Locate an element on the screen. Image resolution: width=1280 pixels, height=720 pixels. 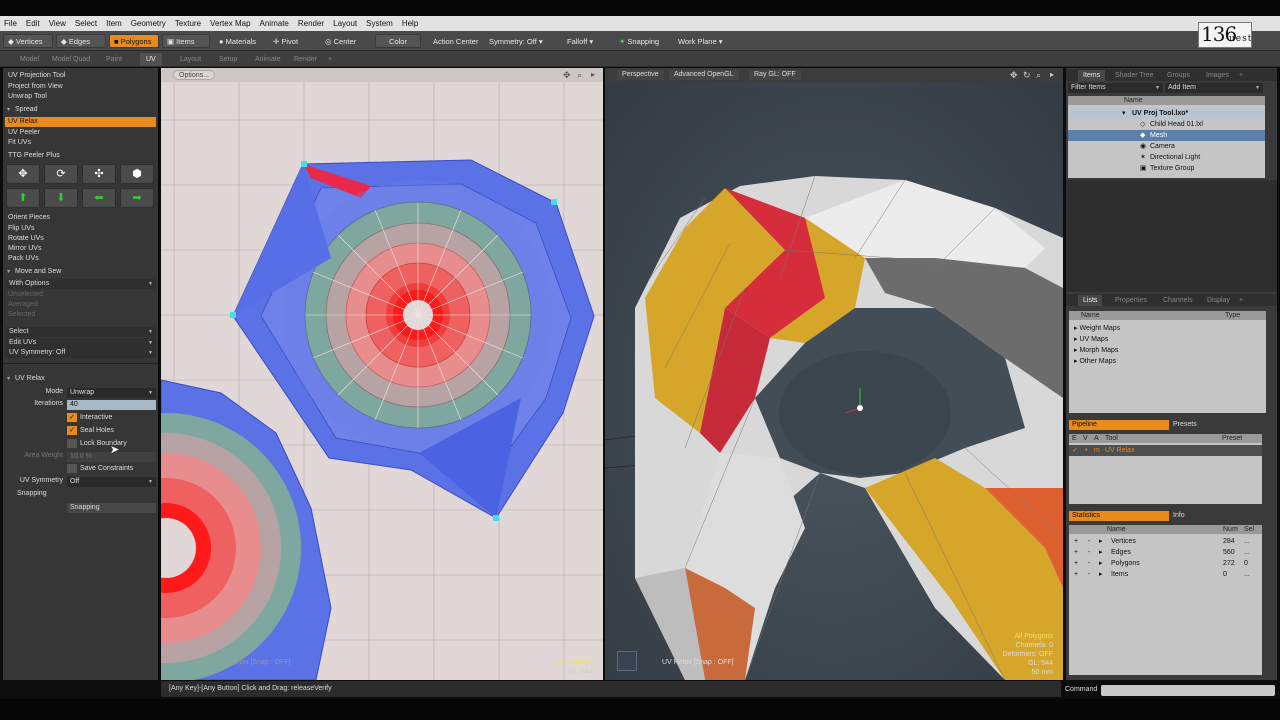
tab-presets: Presets is located at coordinates (1185, 425).